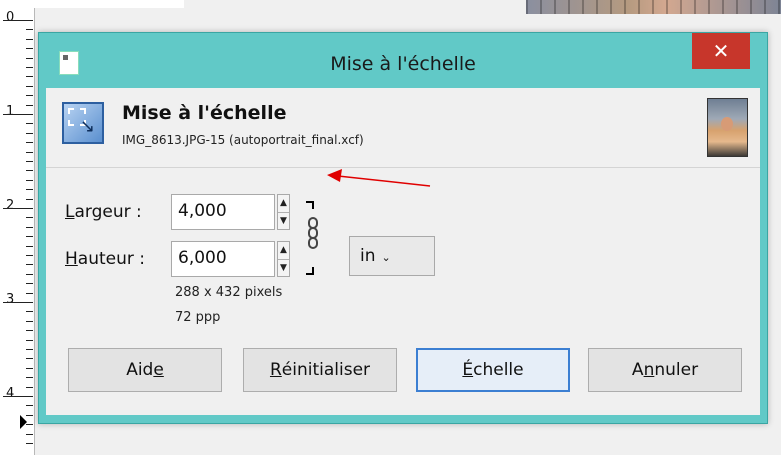 This screenshot has height=455, width=781. I want to click on resolution-info: 72 ppp, so click(198, 317).